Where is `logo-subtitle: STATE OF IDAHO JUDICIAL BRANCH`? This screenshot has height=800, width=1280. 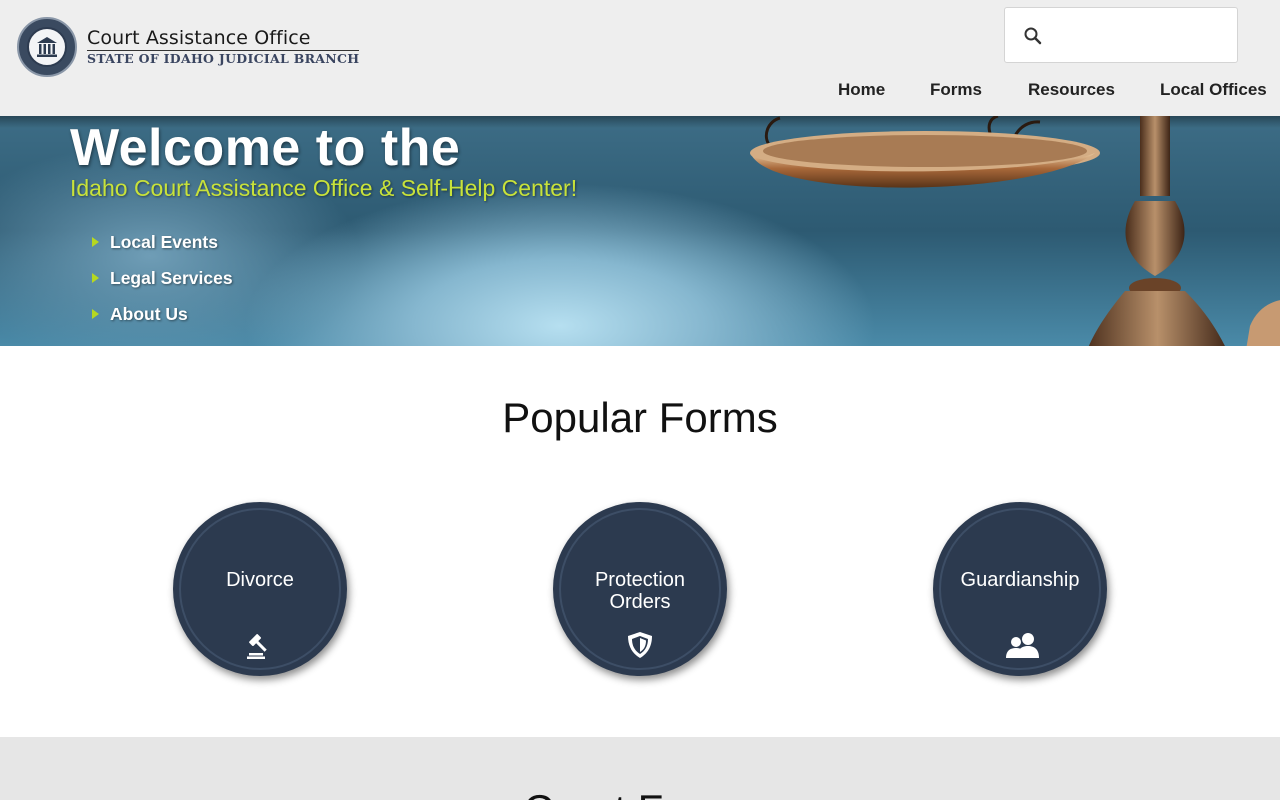
logo-subtitle: STATE OF IDAHO JUDICIAL BRANCH is located at coordinates (223, 58).